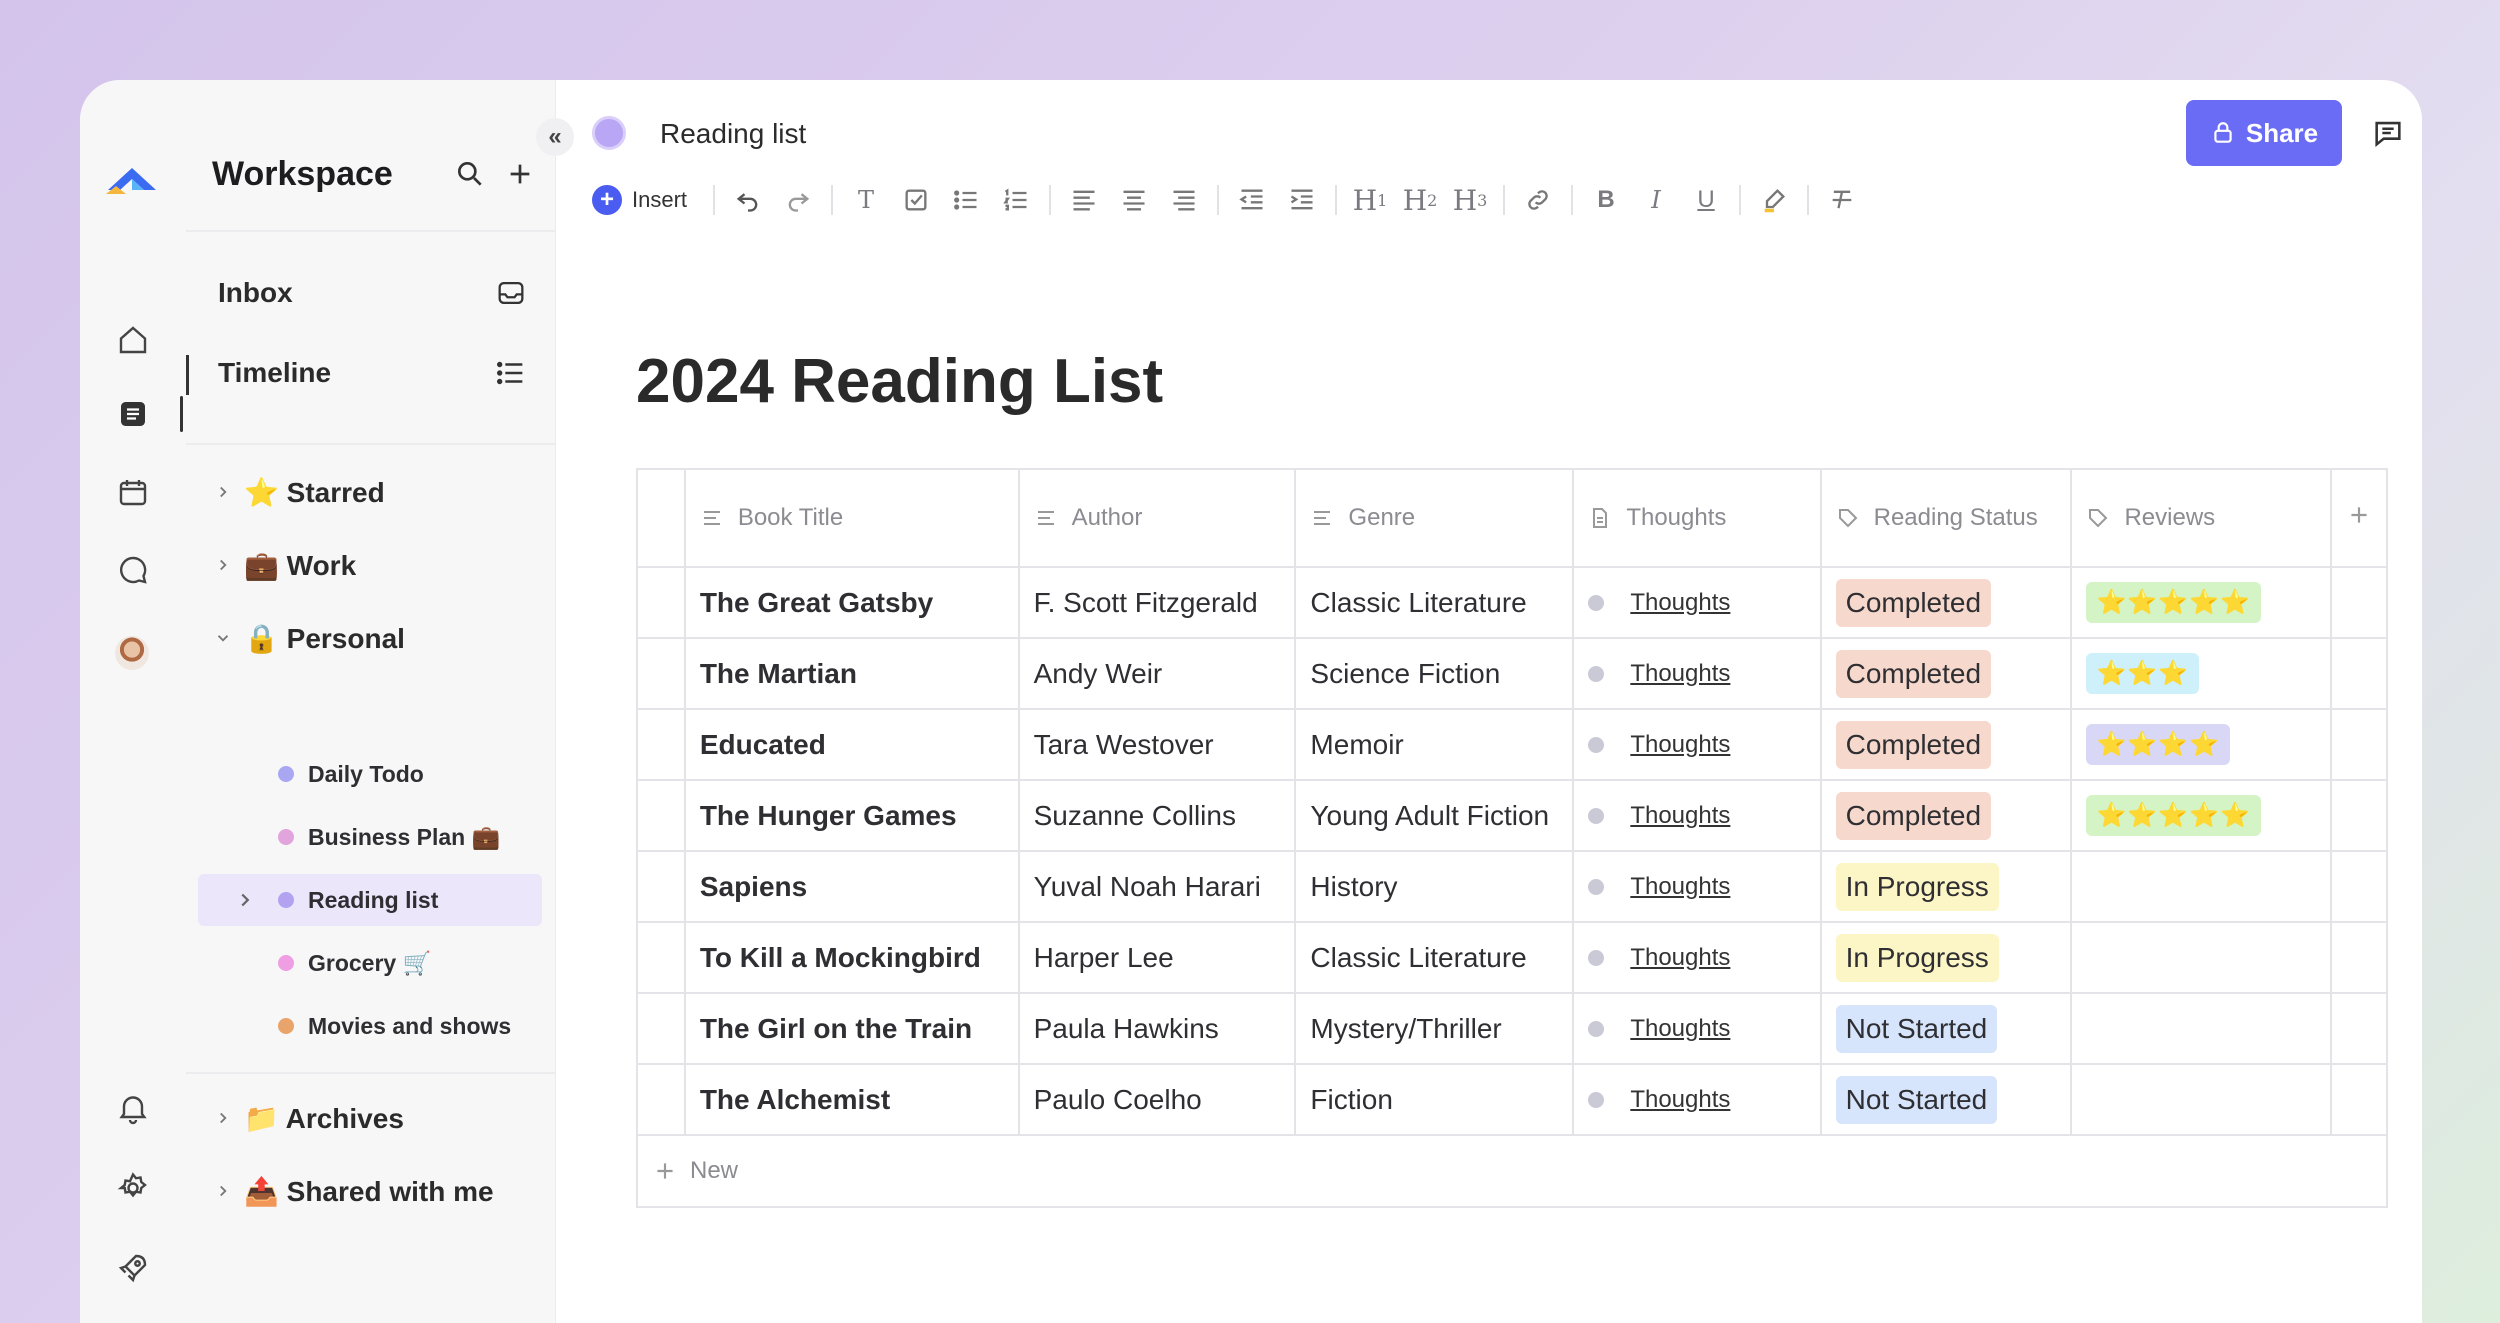 This screenshot has width=2500, height=1323. I want to click on outdent-icon, so click(1252, 200).